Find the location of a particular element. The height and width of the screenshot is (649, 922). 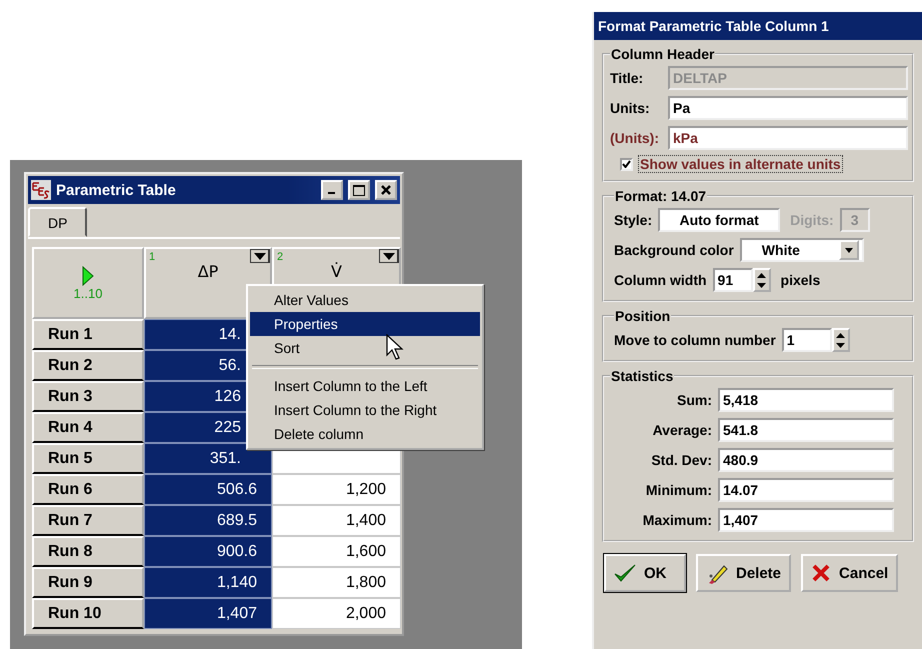

row-header: Run 4 is located at coordinates (88, 427).